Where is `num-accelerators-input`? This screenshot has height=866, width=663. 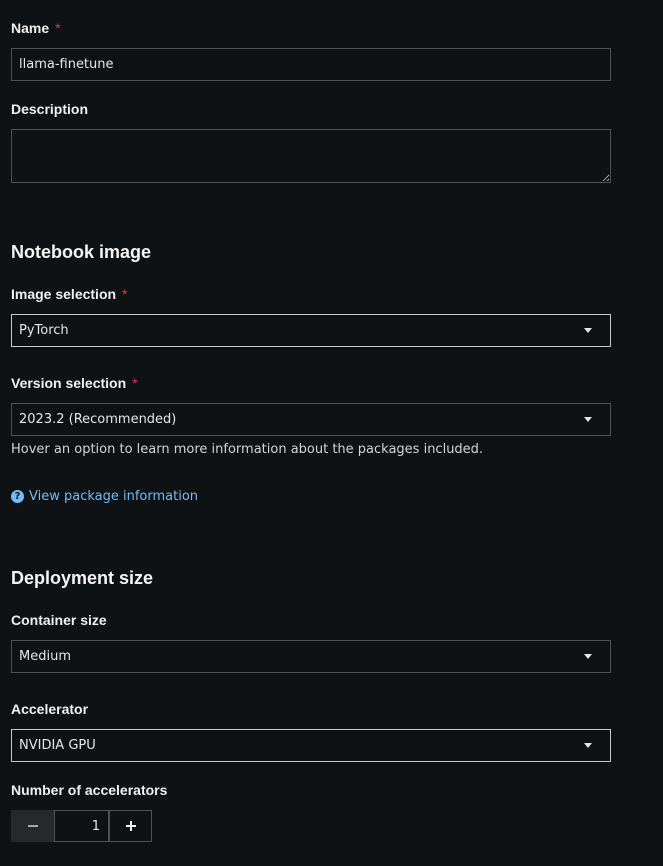 num-accelerators-input is located at coordinates (81, 826).